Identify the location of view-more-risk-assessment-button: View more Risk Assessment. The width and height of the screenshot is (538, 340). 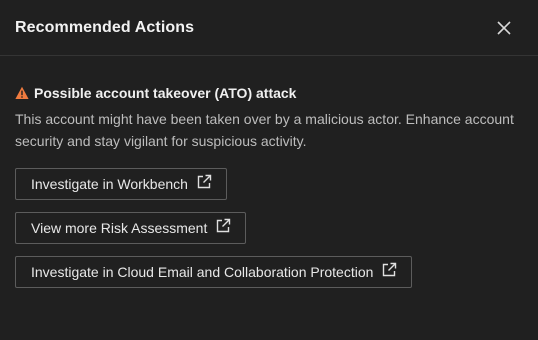
(131, 228).